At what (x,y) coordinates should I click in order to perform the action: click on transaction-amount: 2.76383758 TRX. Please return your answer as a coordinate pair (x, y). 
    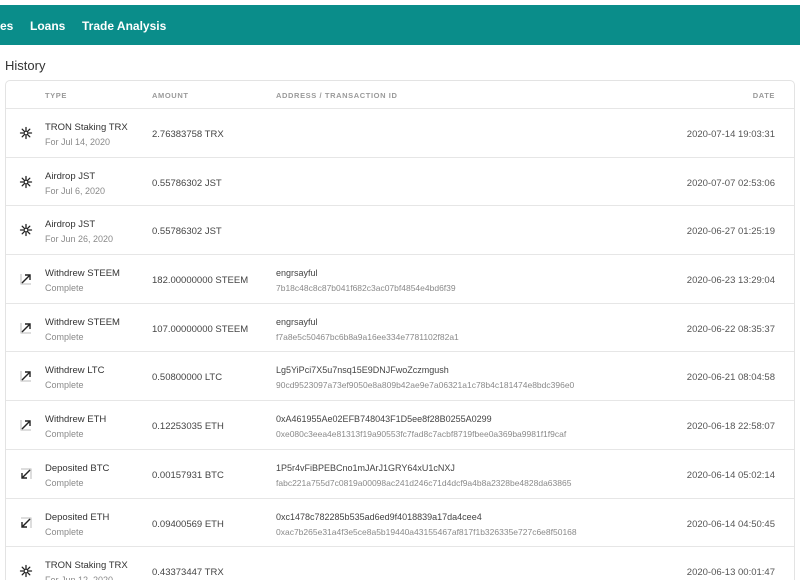
    Looking at the image, I should click on (188, 134).